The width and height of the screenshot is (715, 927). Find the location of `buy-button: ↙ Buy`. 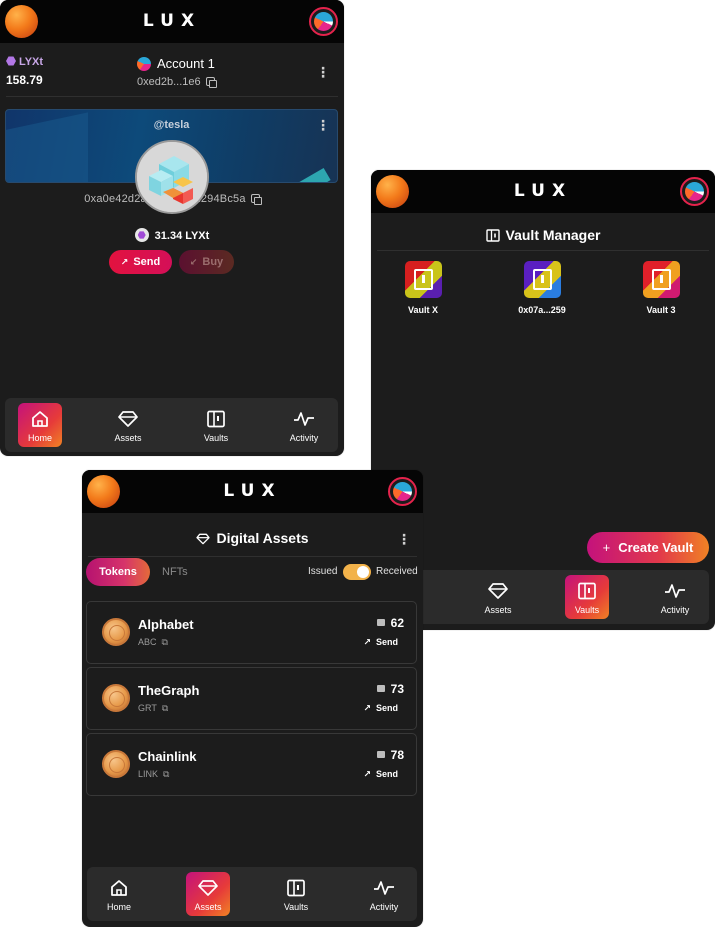

buy-button: ↙ Buy is located at coordinates (206, 262).